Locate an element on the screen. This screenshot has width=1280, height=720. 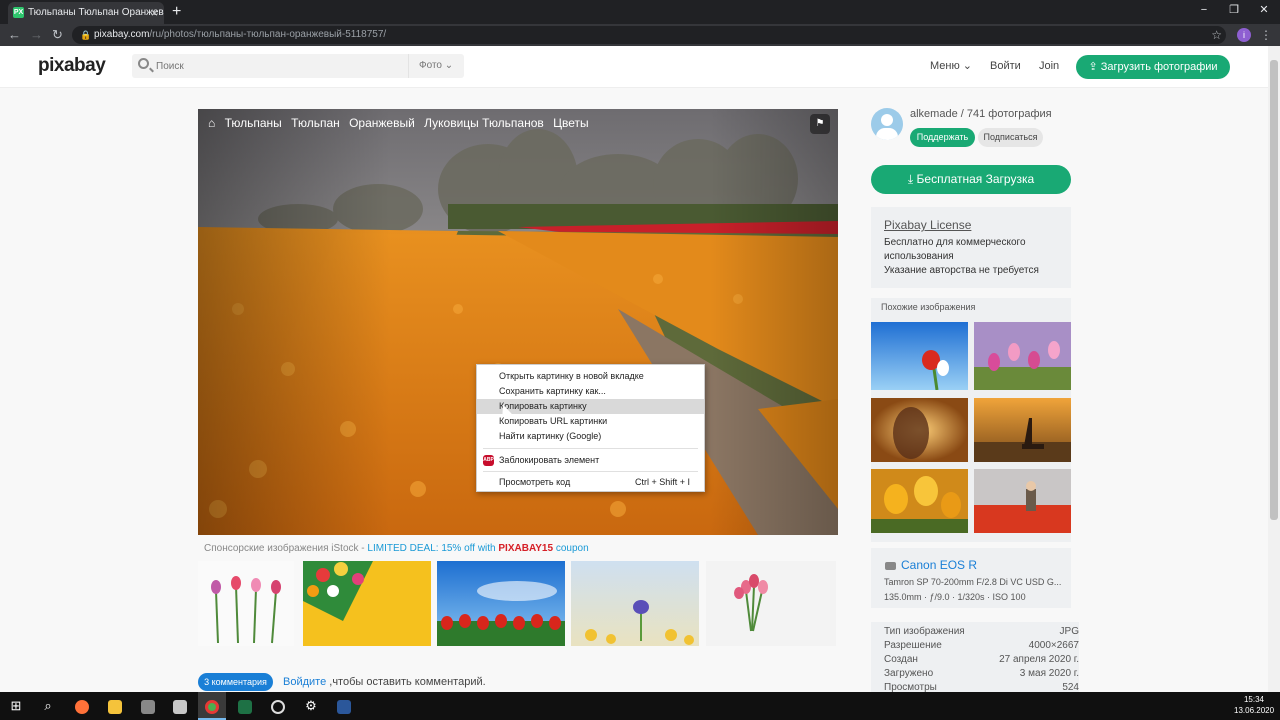
profile-avatar: i is located at coordinates (1244, 35).